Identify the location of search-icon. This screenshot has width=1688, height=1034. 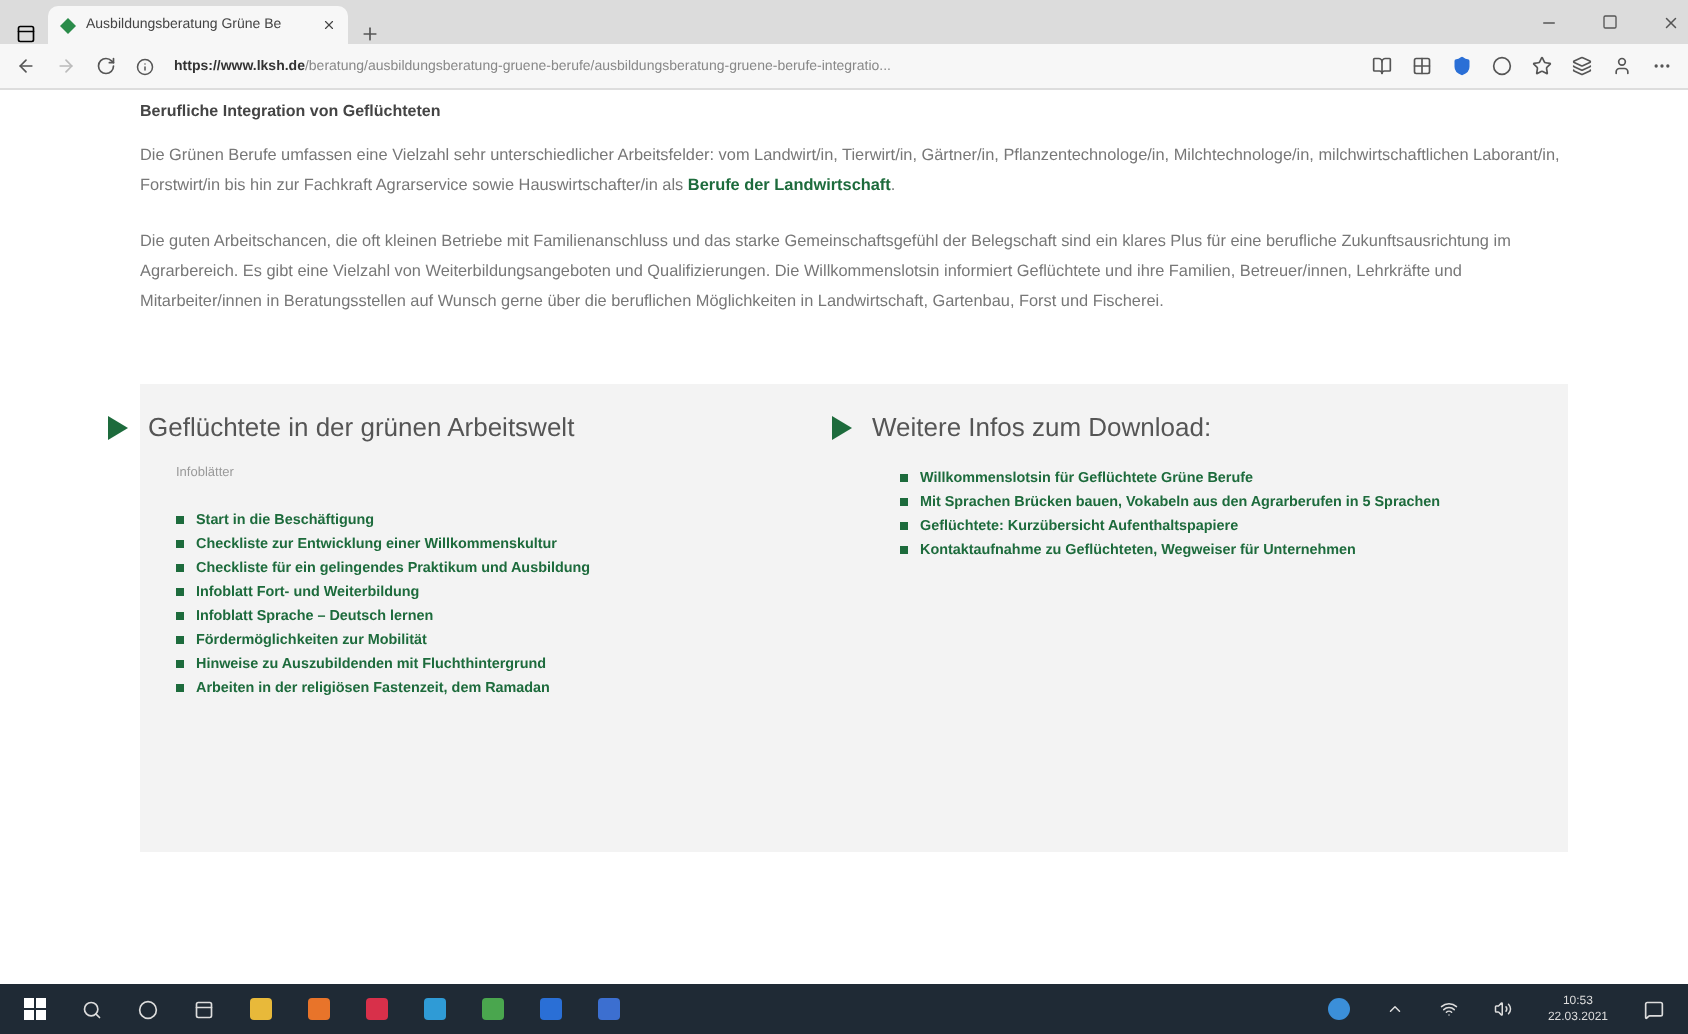
(92, 1009).